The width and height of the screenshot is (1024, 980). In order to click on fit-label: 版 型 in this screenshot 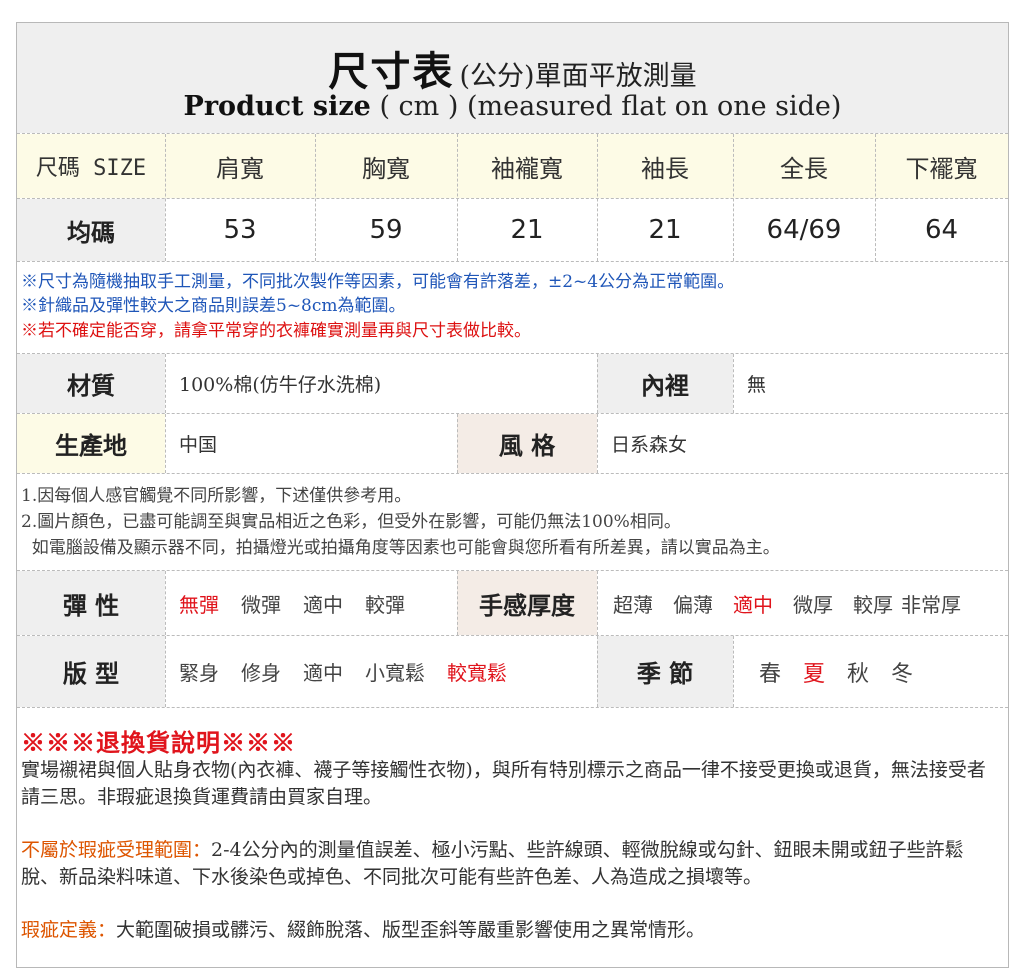, I will do `click(91, 673)`.